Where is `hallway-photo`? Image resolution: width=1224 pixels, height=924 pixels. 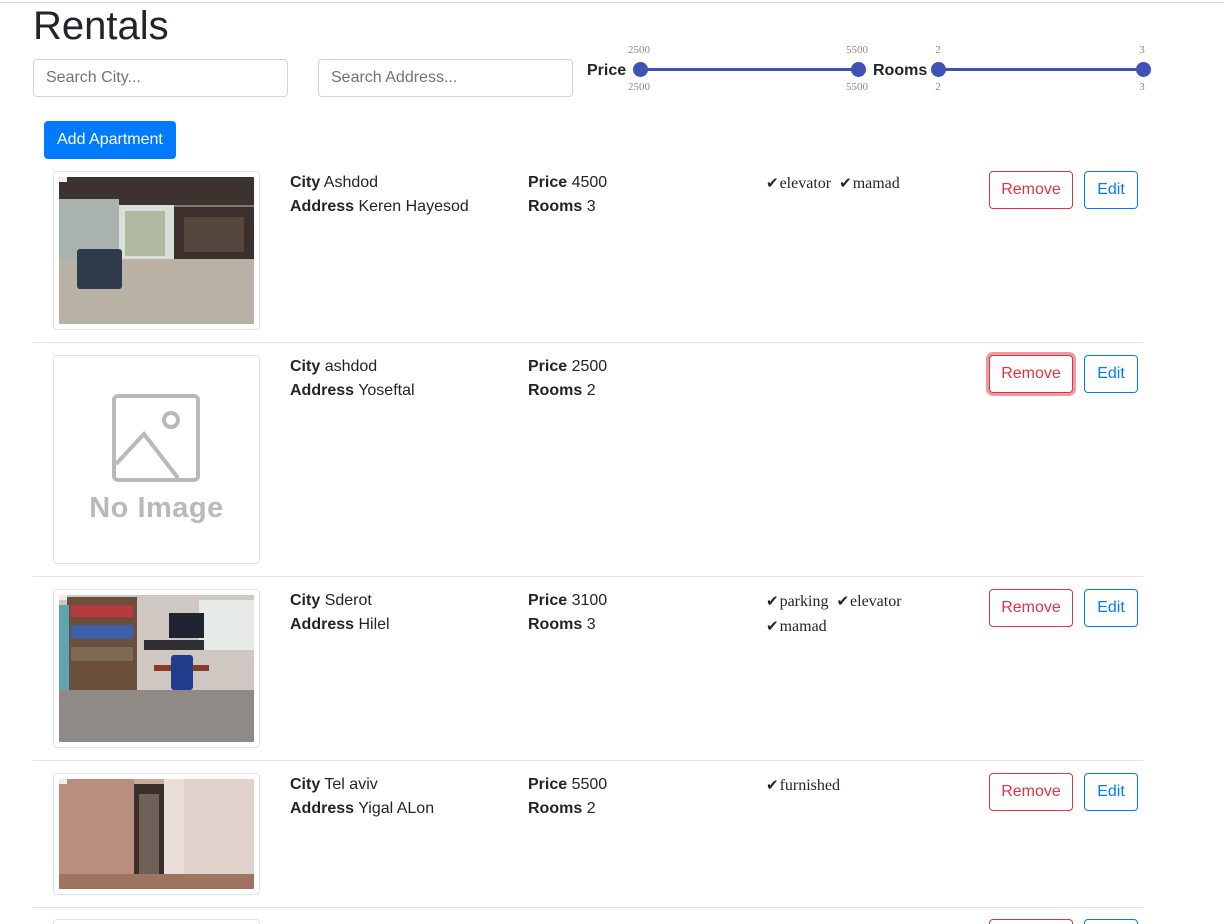 hallway-photo is located at coordinates (156, 834).